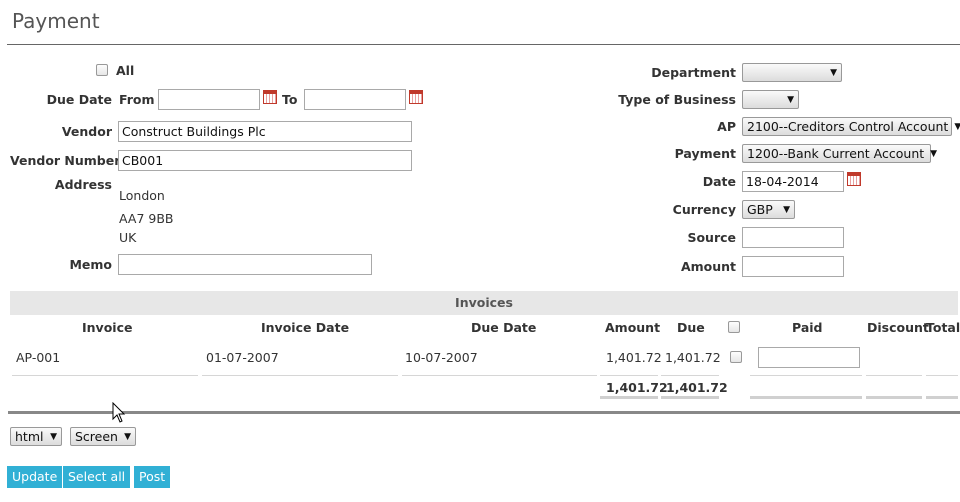 This screenshot has width=960, height=502. What do you see at coordinates (793, 237) in the screenshot?
I see `source-input` at bounding box center [793, 237].